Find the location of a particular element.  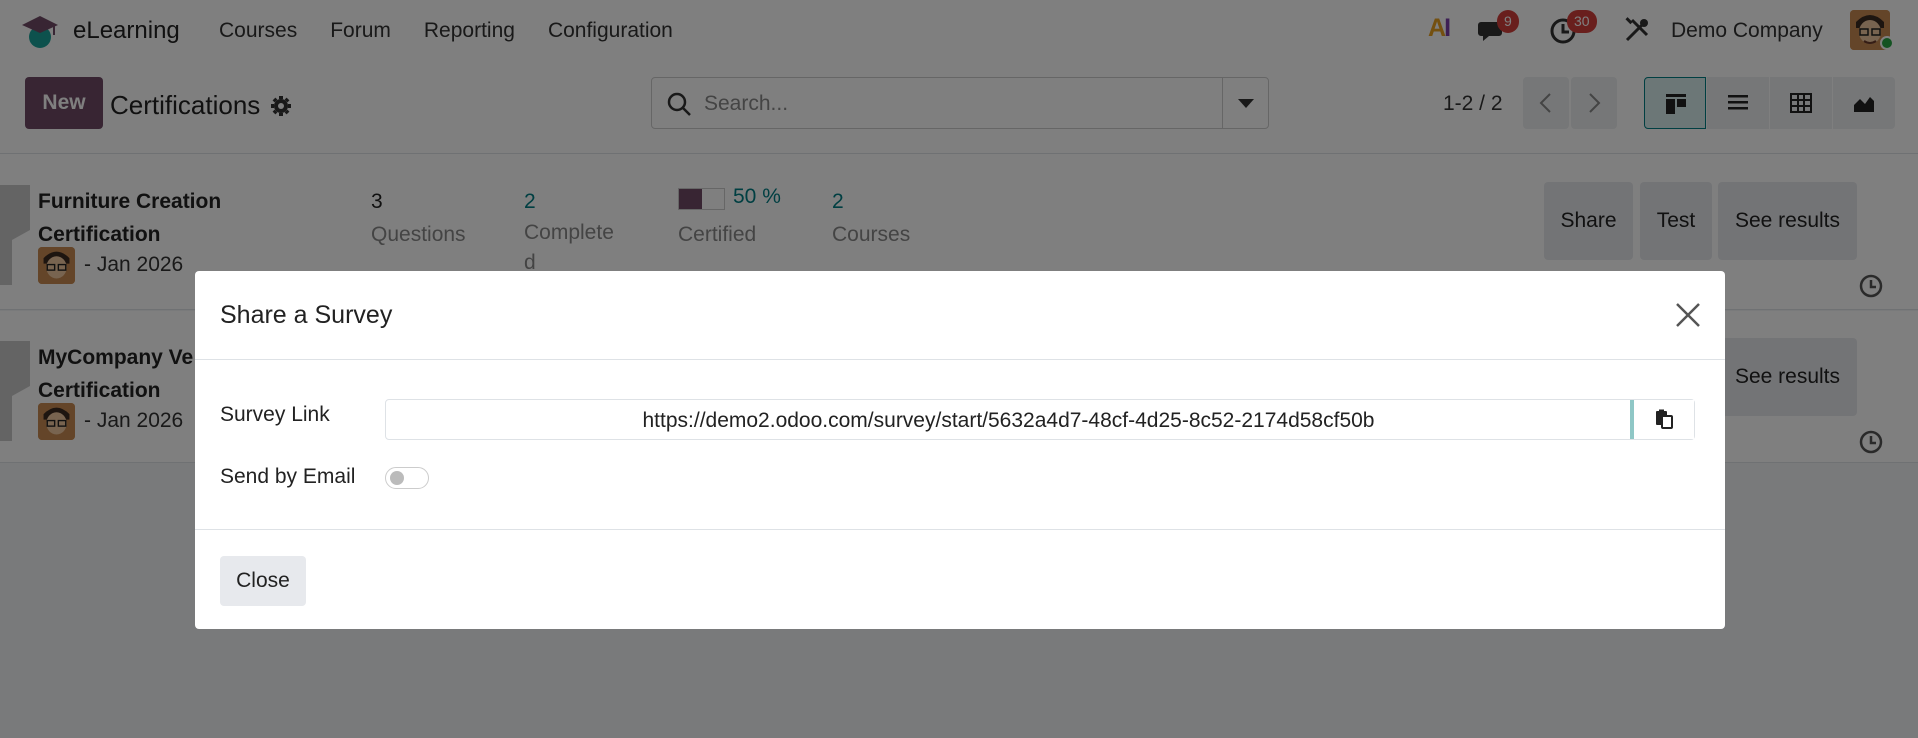

copy-link-button is located at coordinates (1662, 419).